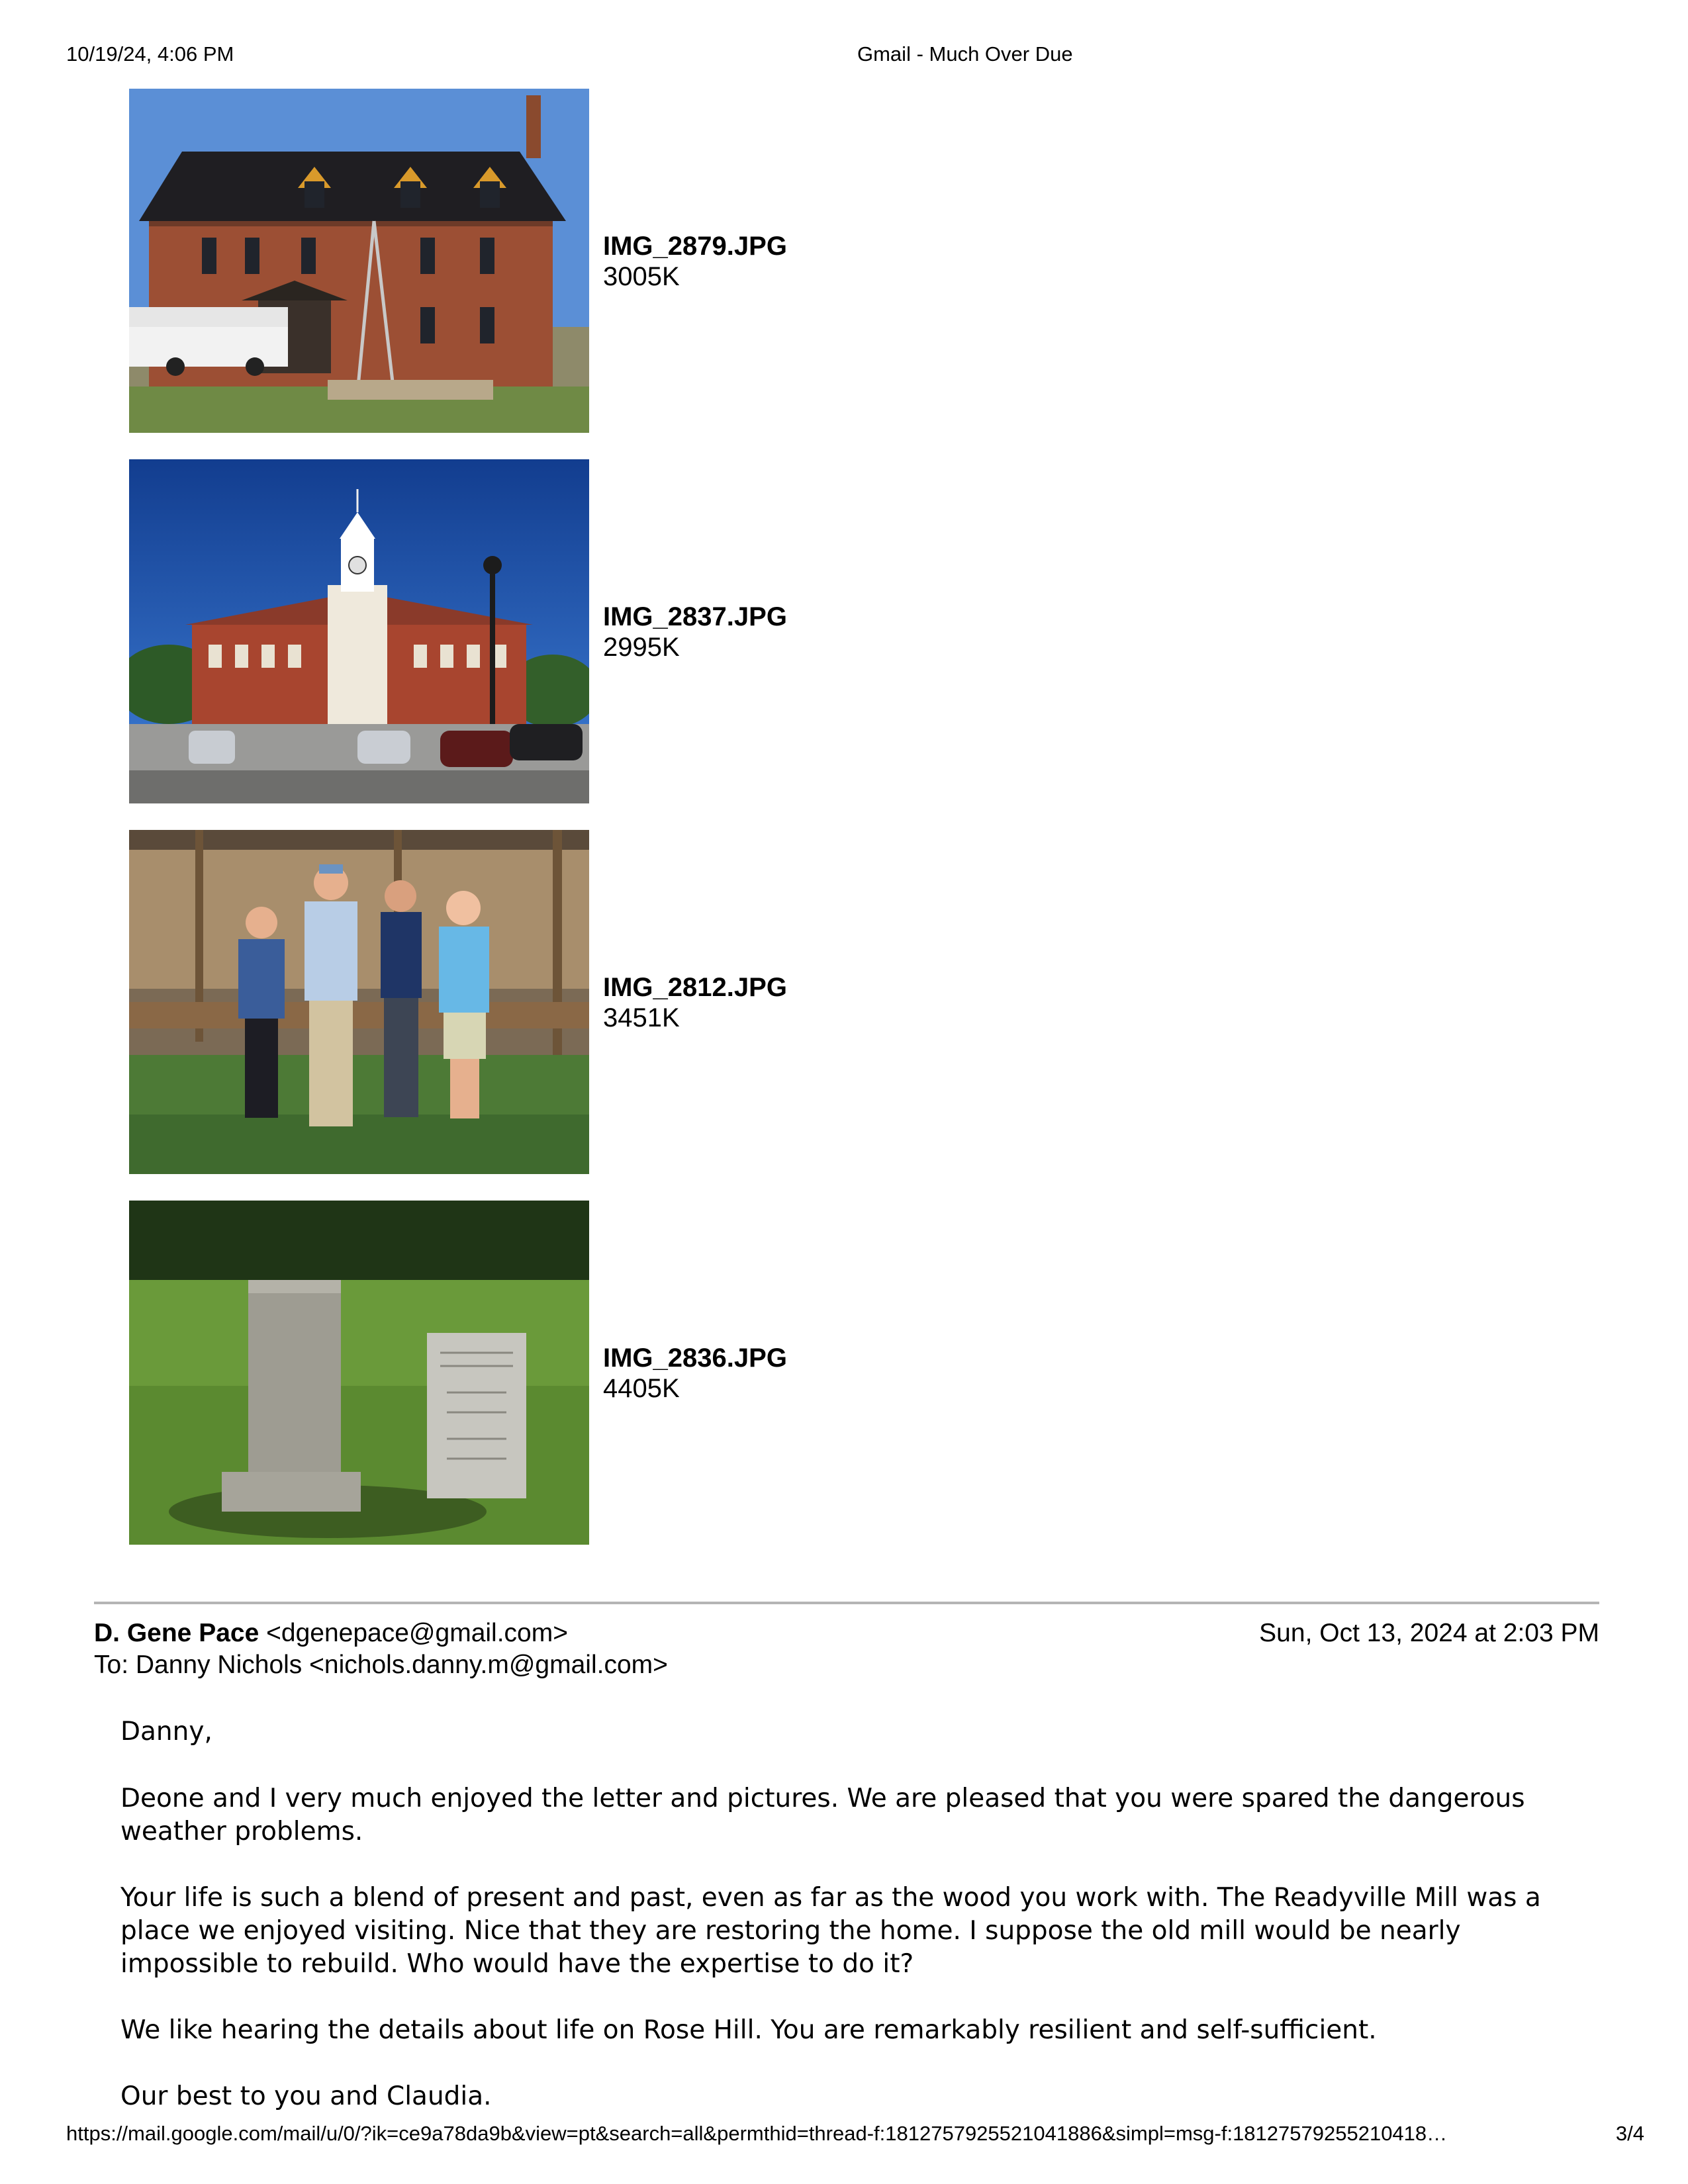 The width and height of the screenshot is (1688, 2184). I want to click on attachment-filename: IMG_2879.JPG, so click(695, 246).